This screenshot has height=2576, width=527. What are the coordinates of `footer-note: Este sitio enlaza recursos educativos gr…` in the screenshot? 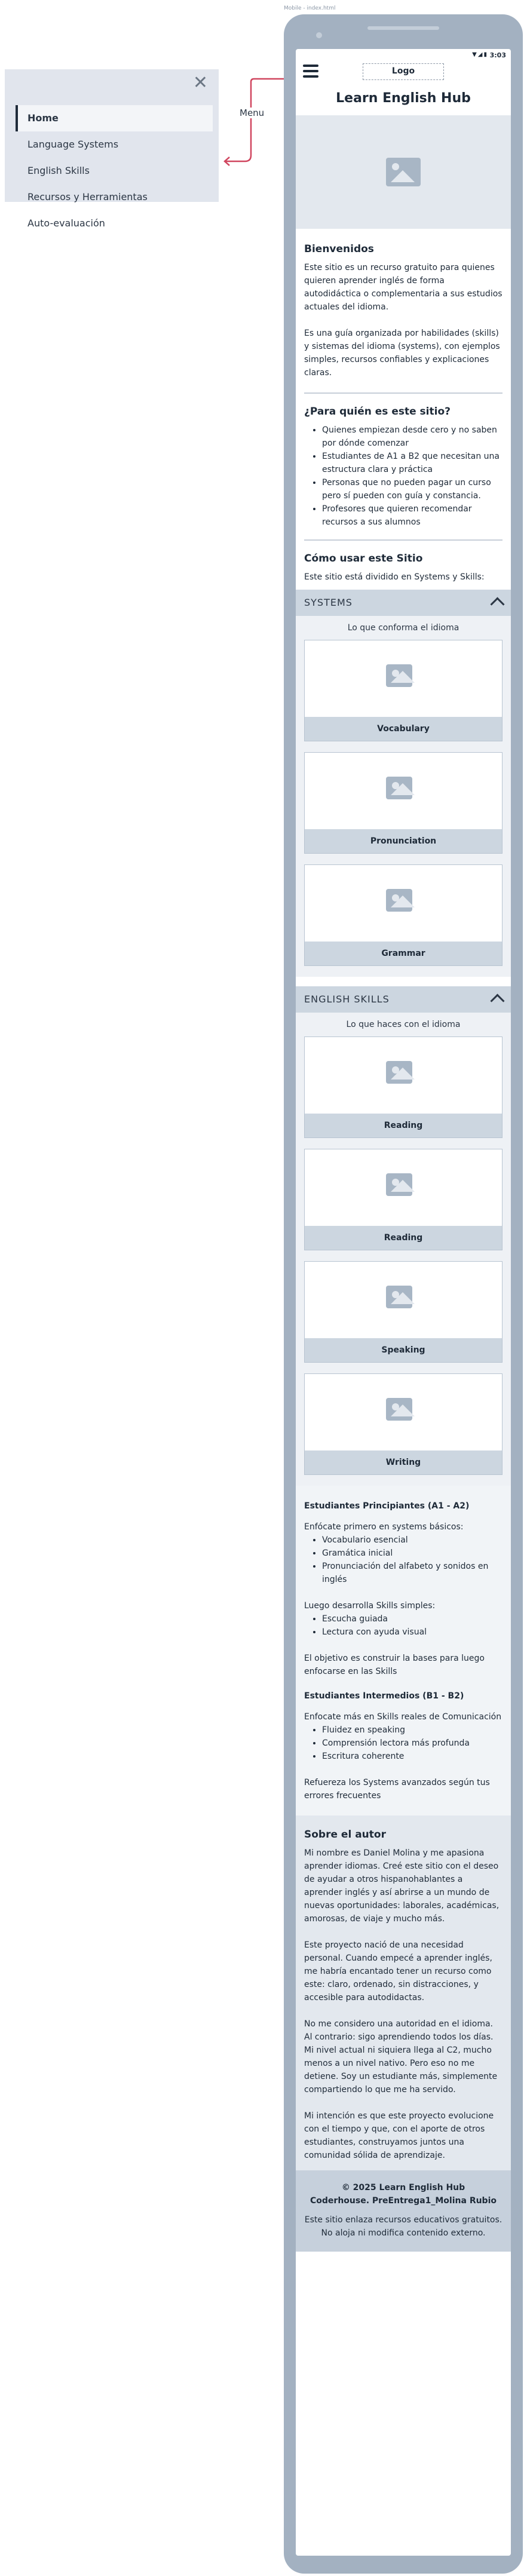 It's located at (403, 2226).